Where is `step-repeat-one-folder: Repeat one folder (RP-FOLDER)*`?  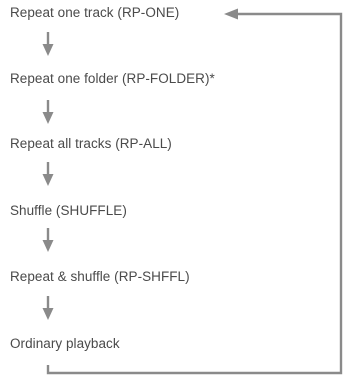
step-repeat-one-folder: Repeat one folder (RP-FOLDER)* is located at coordinates (112, 78).